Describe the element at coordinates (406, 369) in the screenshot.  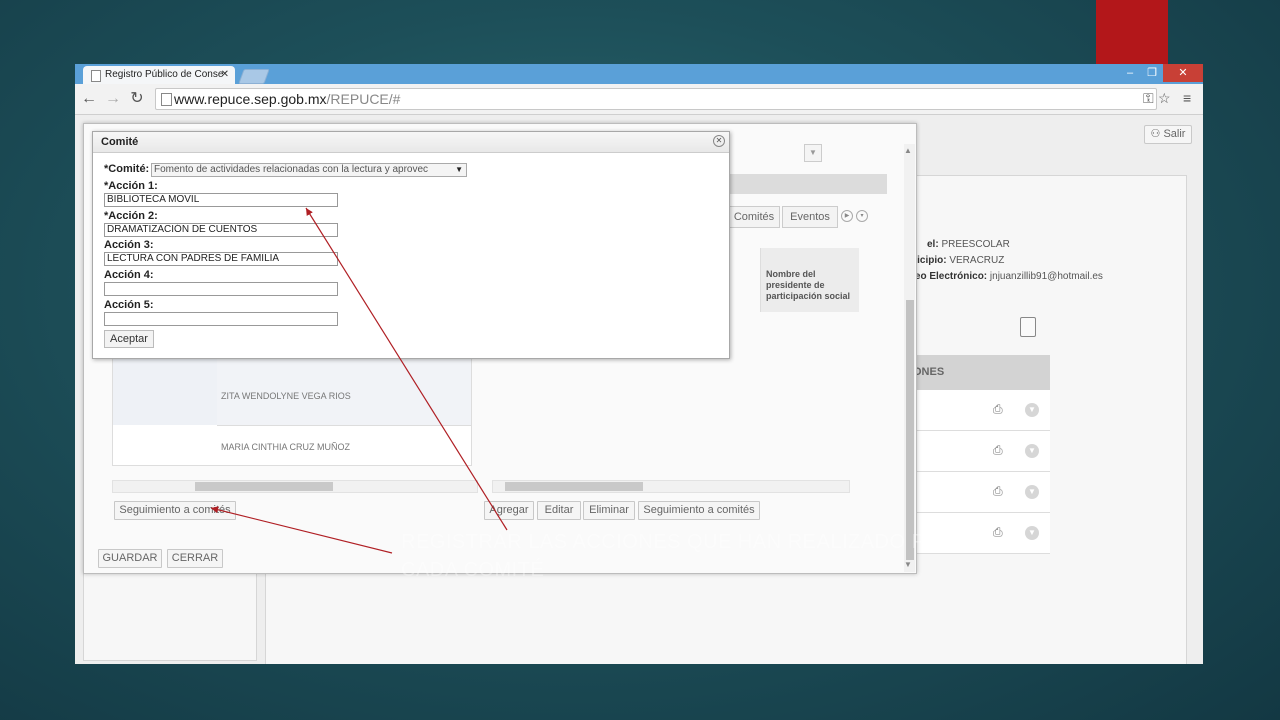
I see `arrow-to-accion-field` at that location.